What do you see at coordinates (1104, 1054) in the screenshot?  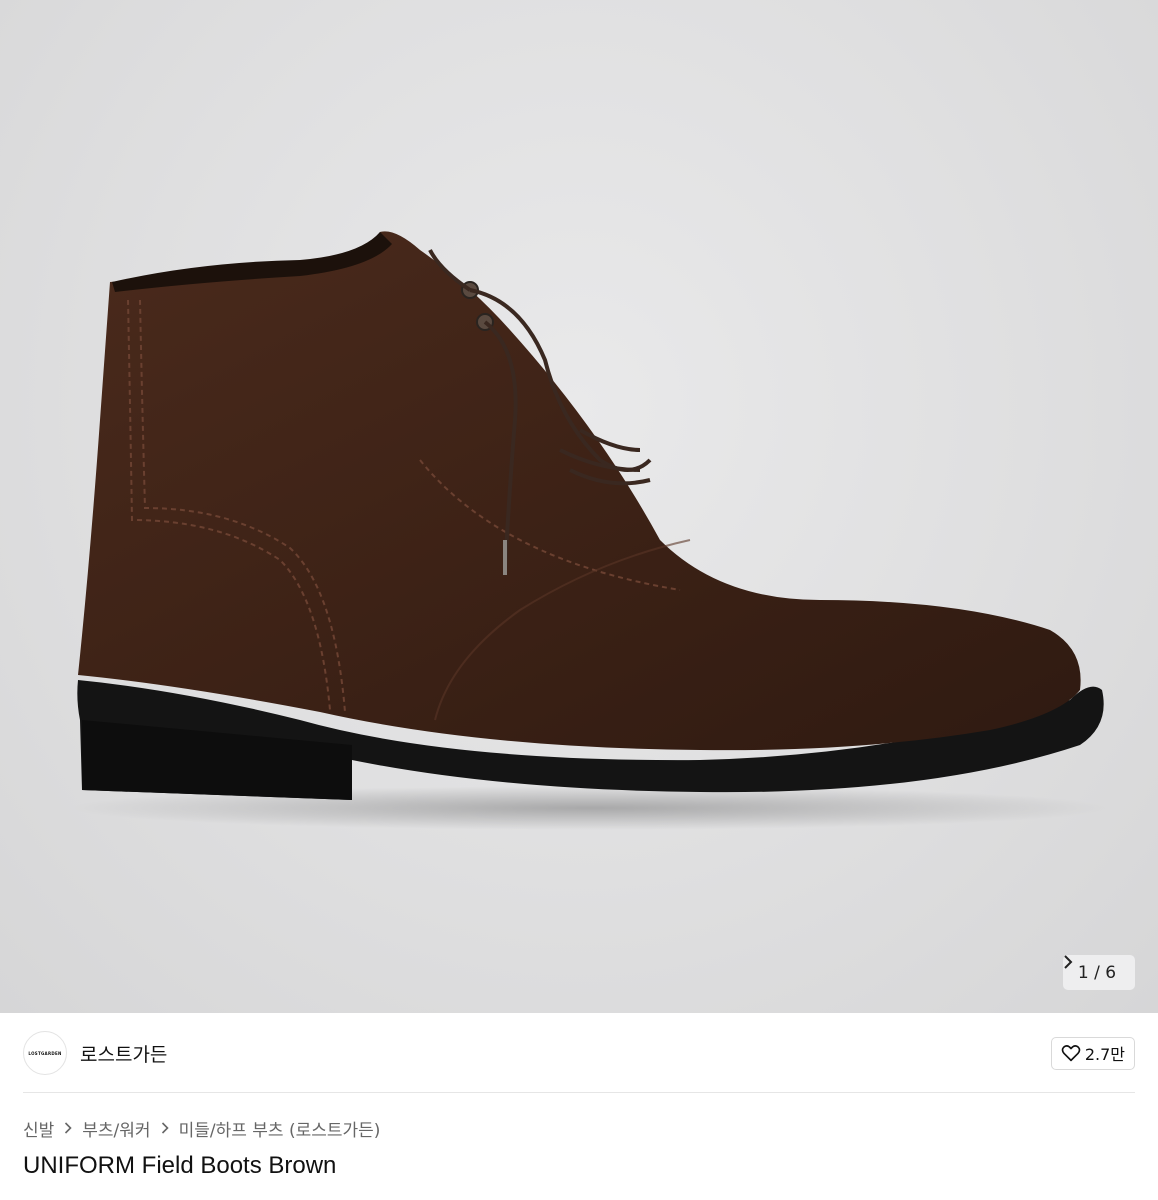 I see `like-count: 2.7만` at bounding box center [1104, 1054].